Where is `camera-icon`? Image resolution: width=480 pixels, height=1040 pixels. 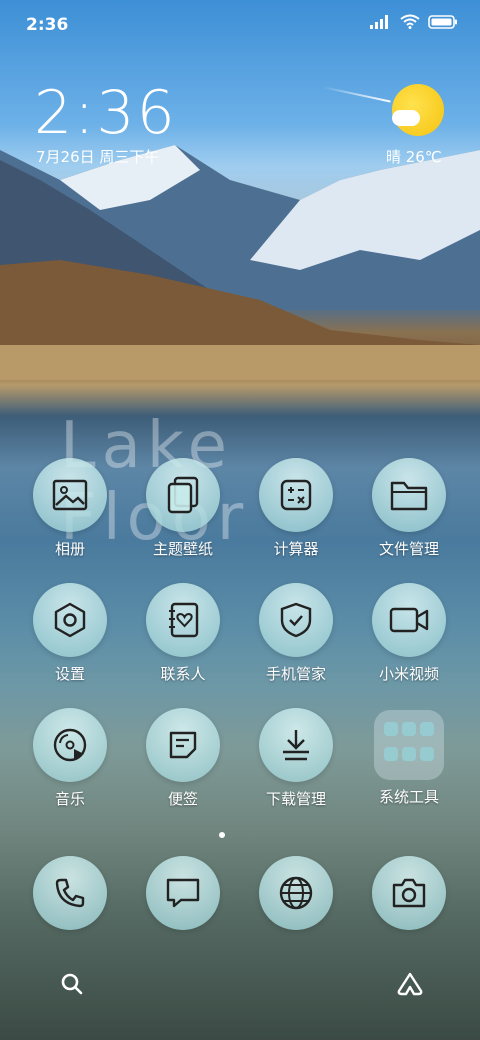 camera-icon is located at coordinates (409, 893).